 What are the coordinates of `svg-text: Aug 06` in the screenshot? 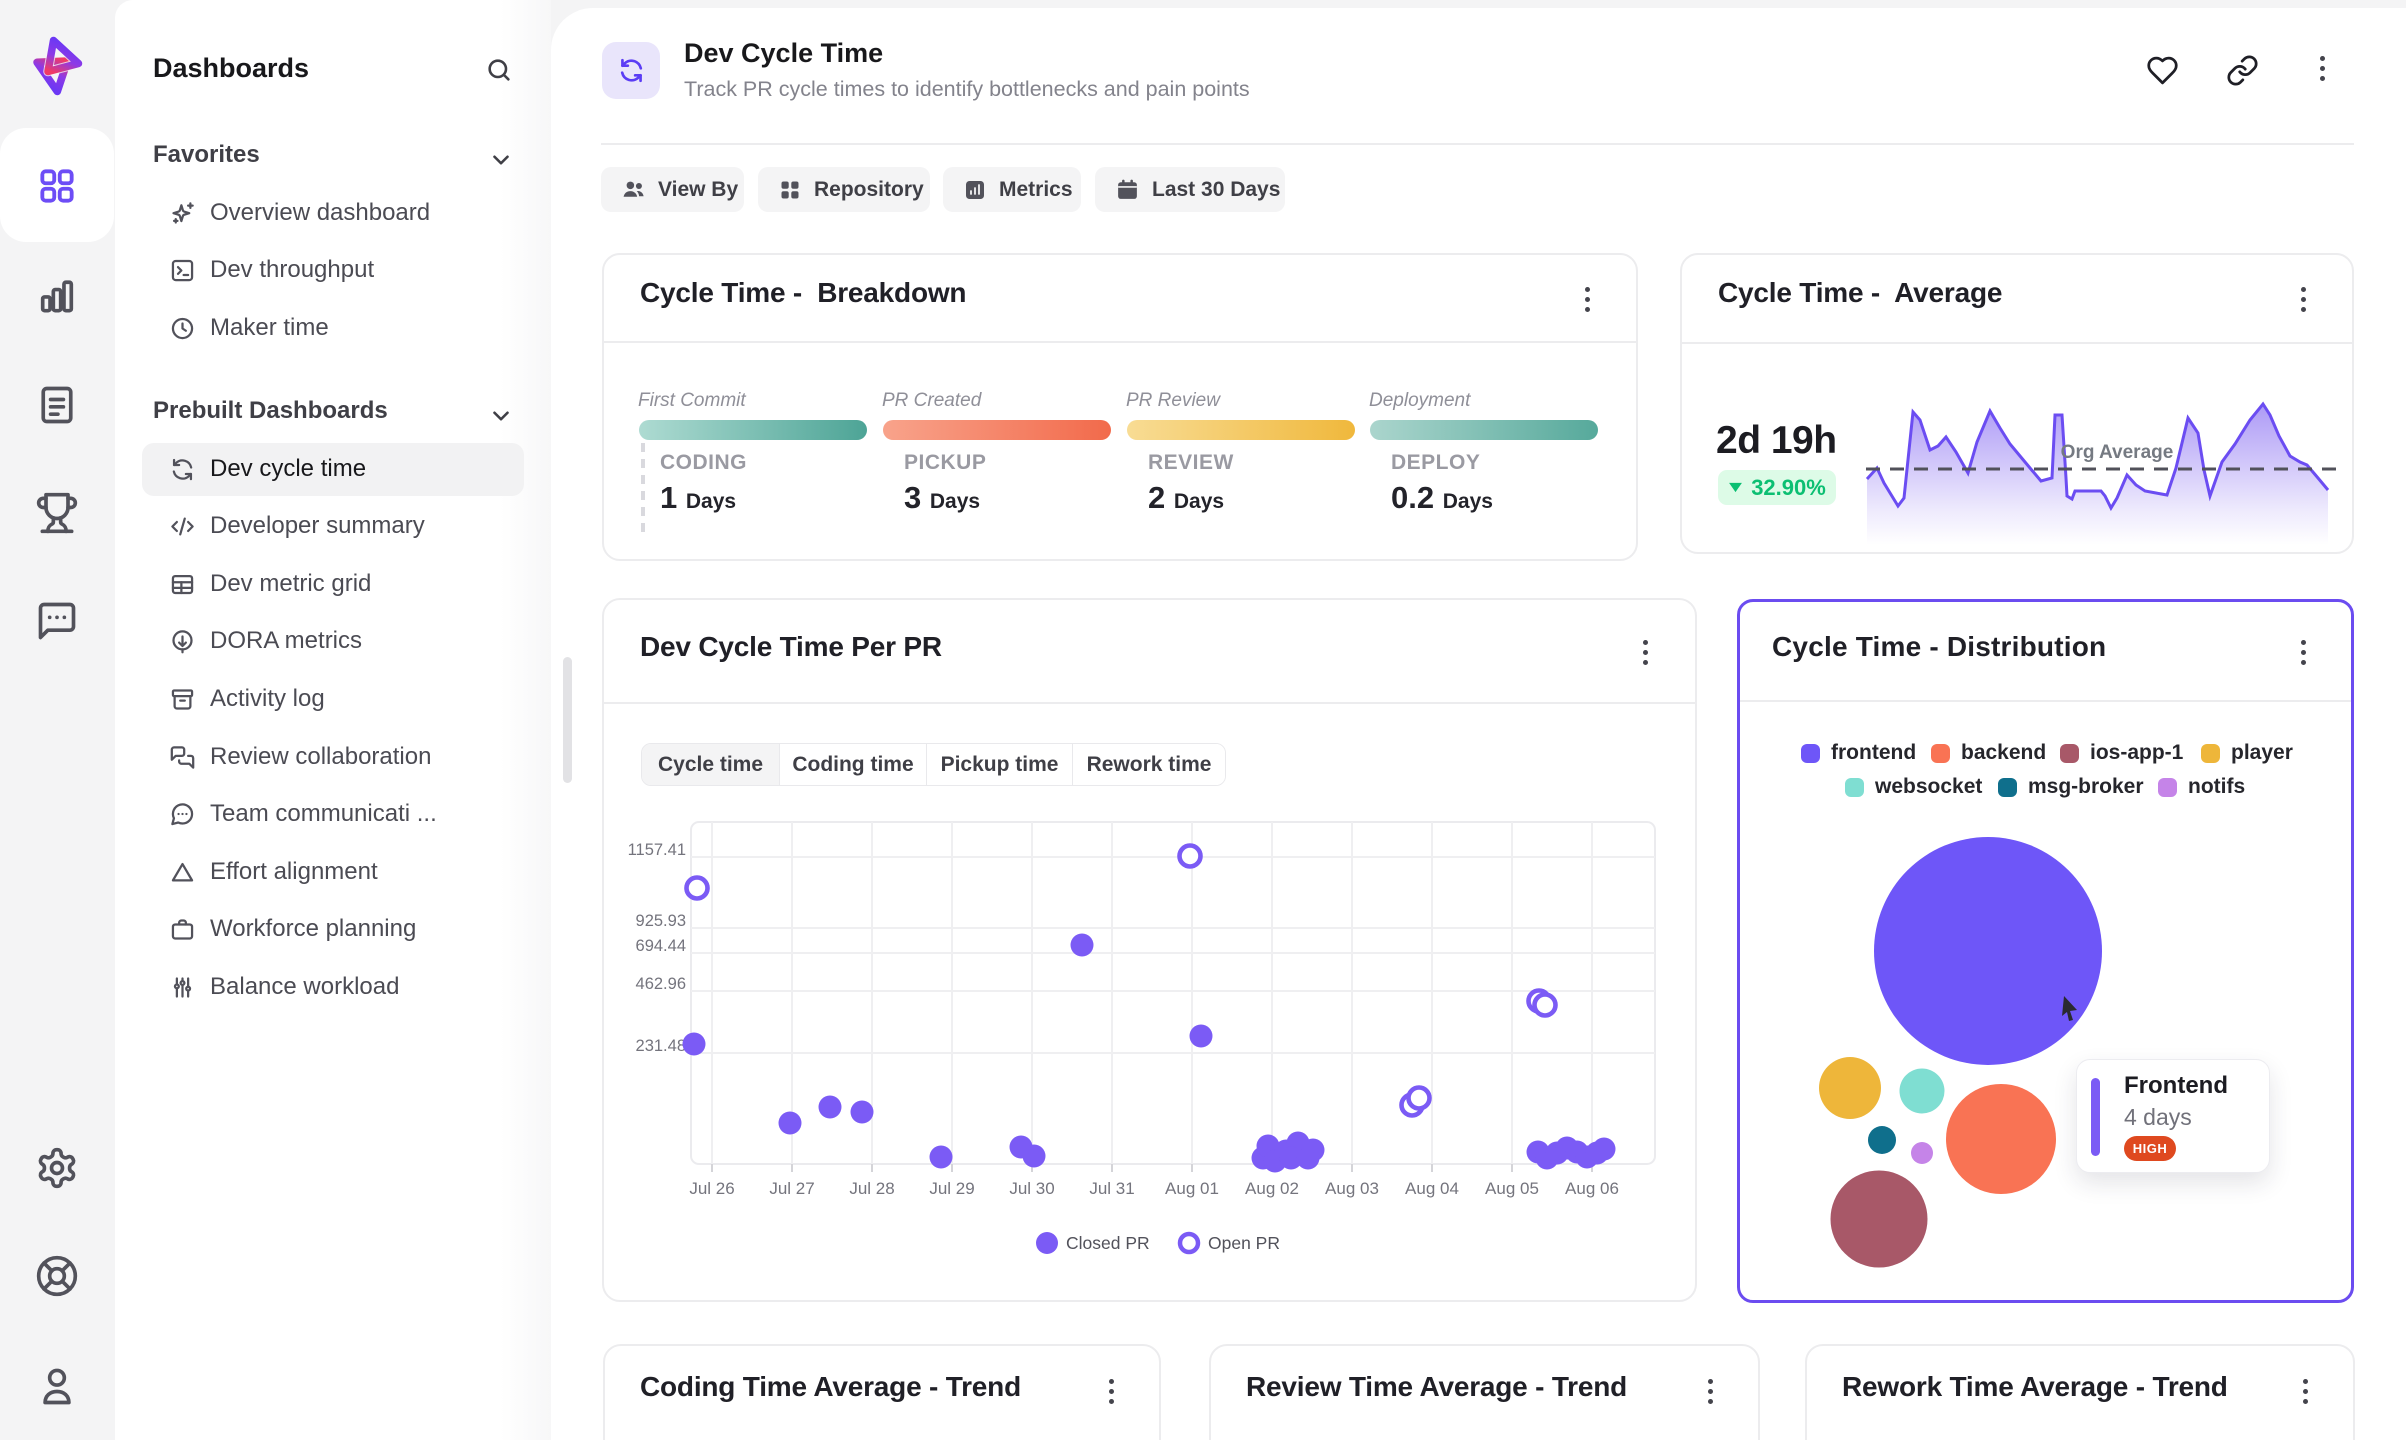 It's located at (1592, 1188).